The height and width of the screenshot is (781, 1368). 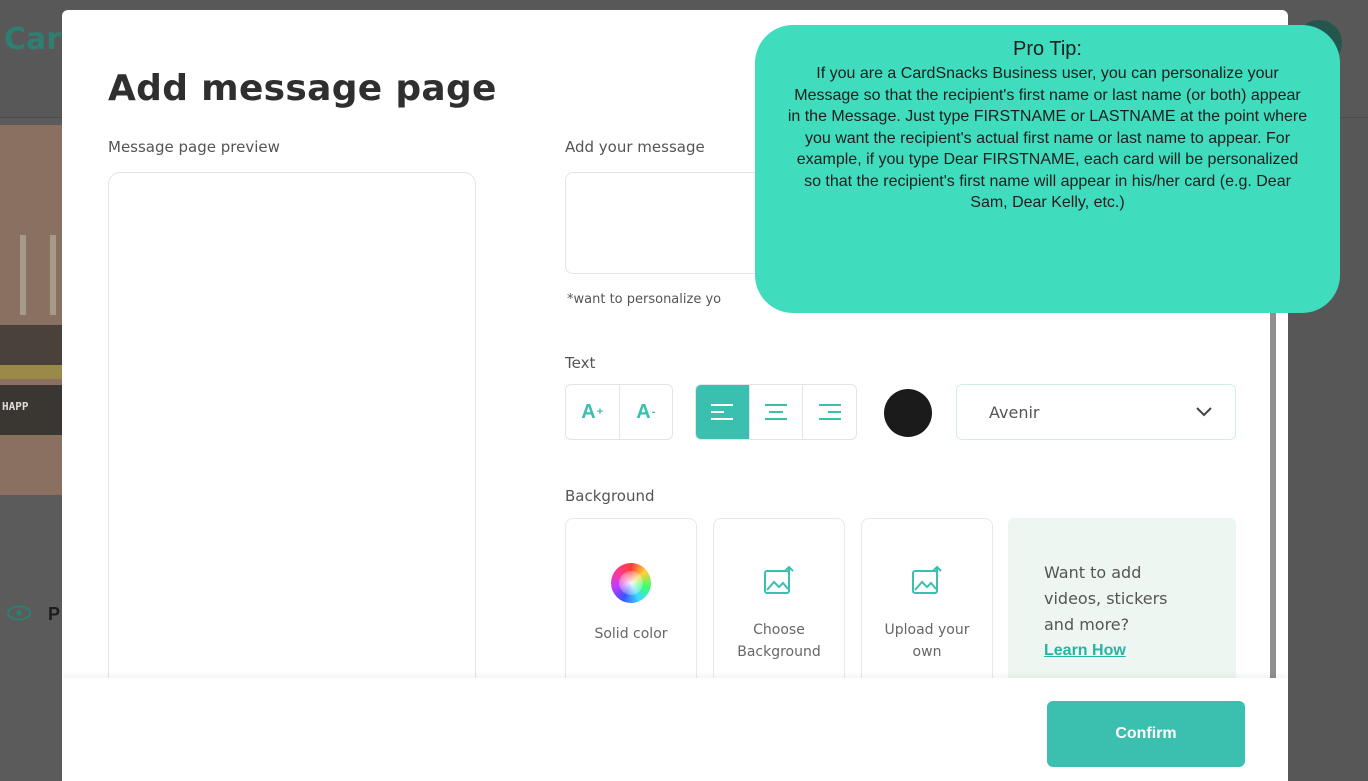 What do you see at coordinates (19, 613) in the screenshot?
I see `eye-icon` at bounding box center [19, 613].